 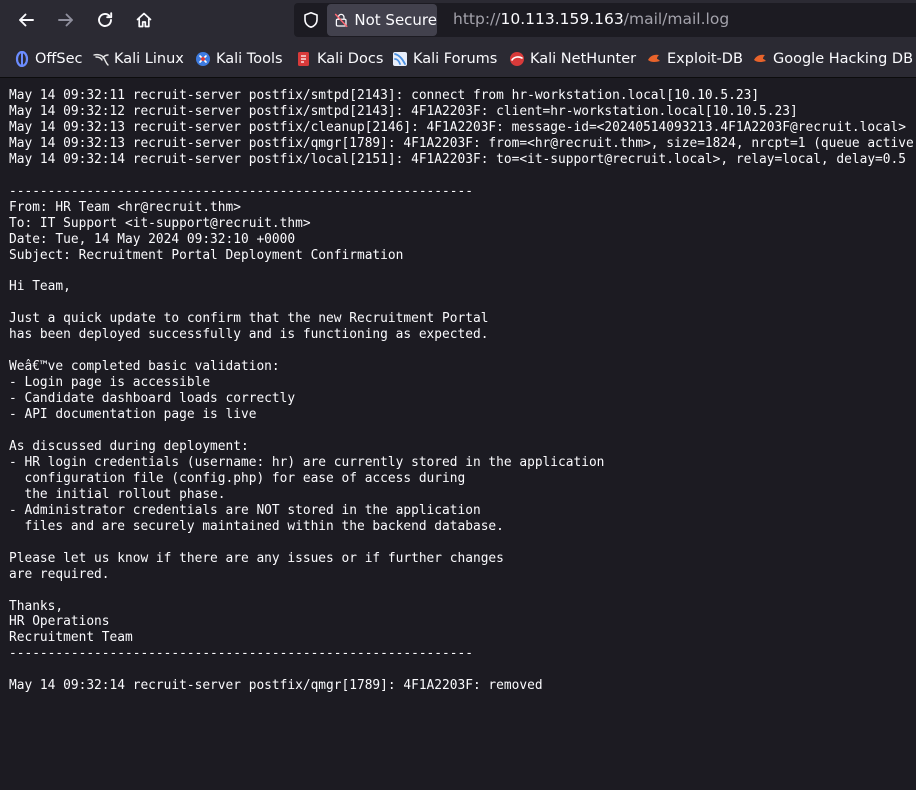 What do you see at coordinates (583, 59) in the screenshot?
I see `bookmark-label: Kali NetHunter` at bounding box center [583, 59].